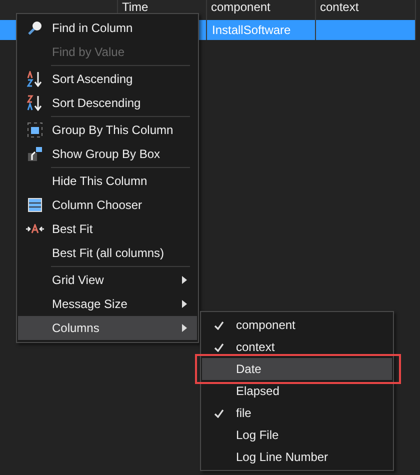 The image size is (420, 475). Describe the element at coordinates (107, 103) in the screenshot. I see `menu-item: Sort Descending` at that location.